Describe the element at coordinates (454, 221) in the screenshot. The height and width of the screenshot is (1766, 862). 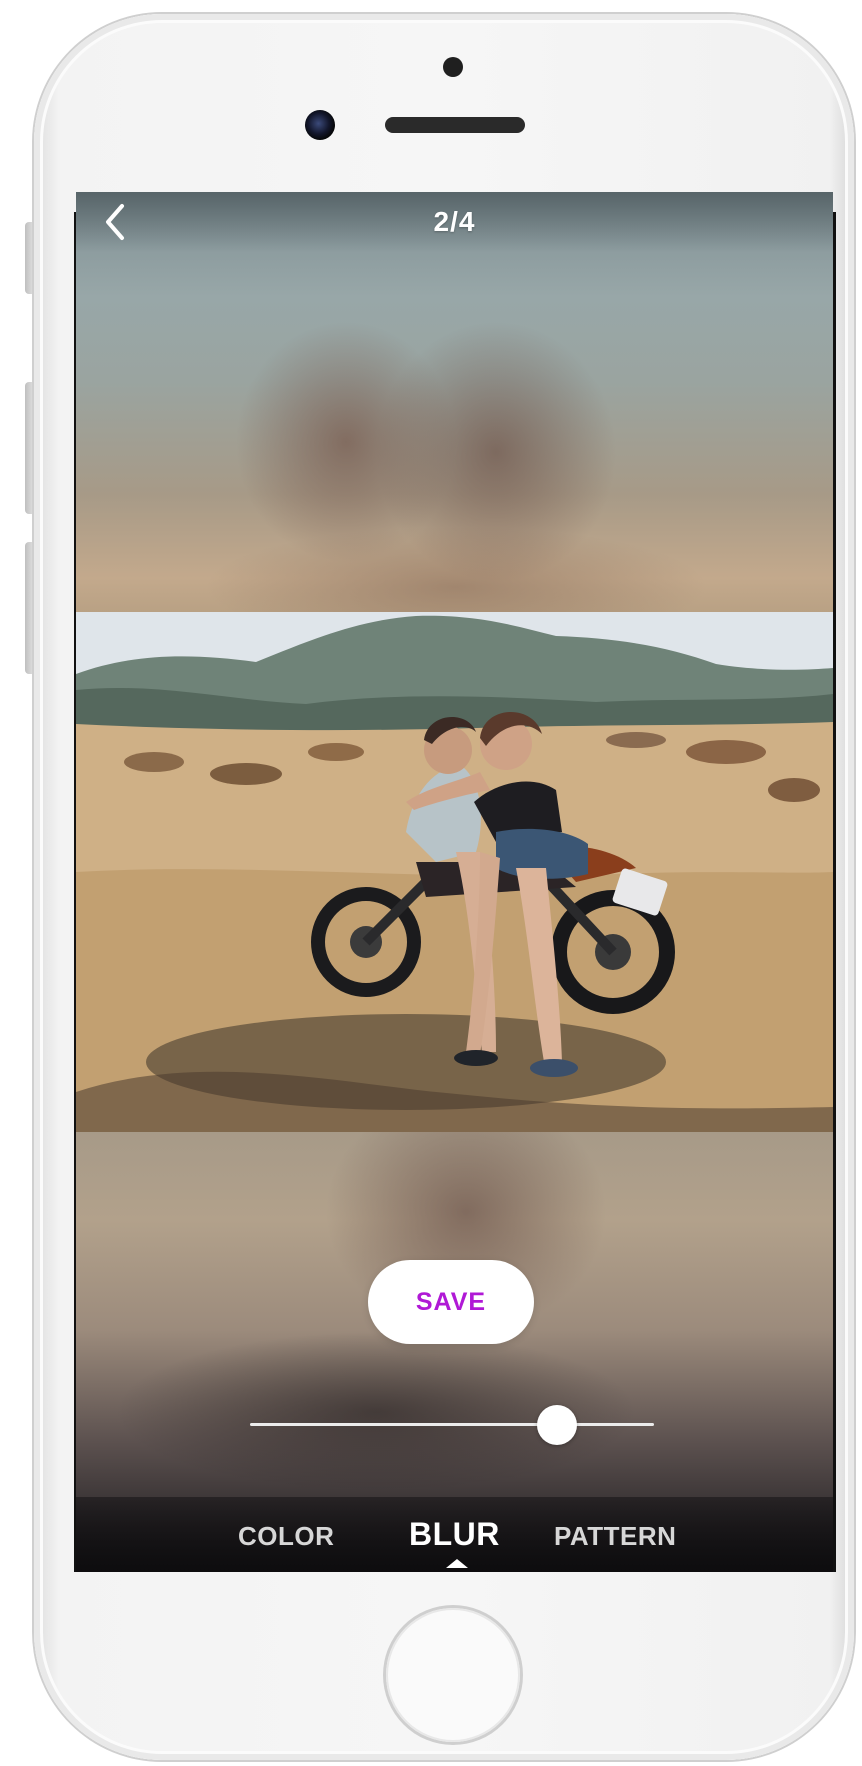
I see `page-indicator: 2/4` at that location.